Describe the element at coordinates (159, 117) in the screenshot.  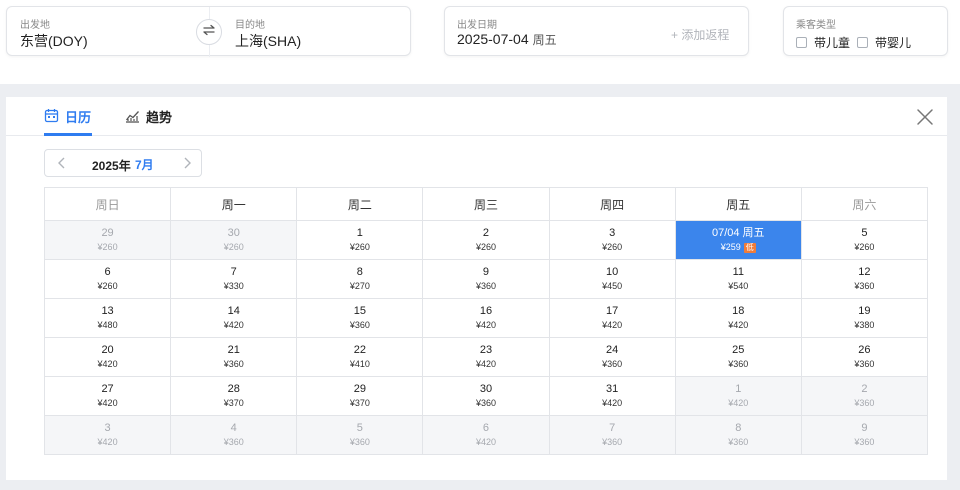
I see `tab-trend-label: 趋势` at that location.